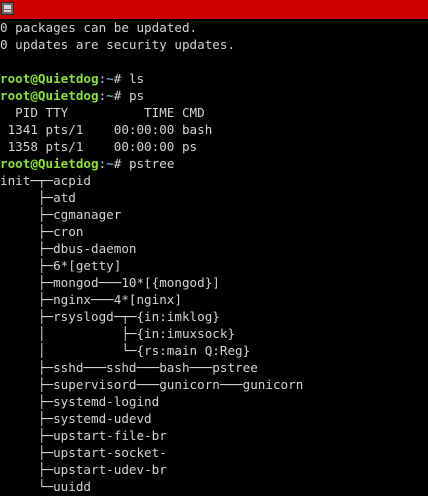 The height and width of the screenshot is (496, 428). I want to click on pstree-line: ├─upstart-udev-br, so click(83, 469).